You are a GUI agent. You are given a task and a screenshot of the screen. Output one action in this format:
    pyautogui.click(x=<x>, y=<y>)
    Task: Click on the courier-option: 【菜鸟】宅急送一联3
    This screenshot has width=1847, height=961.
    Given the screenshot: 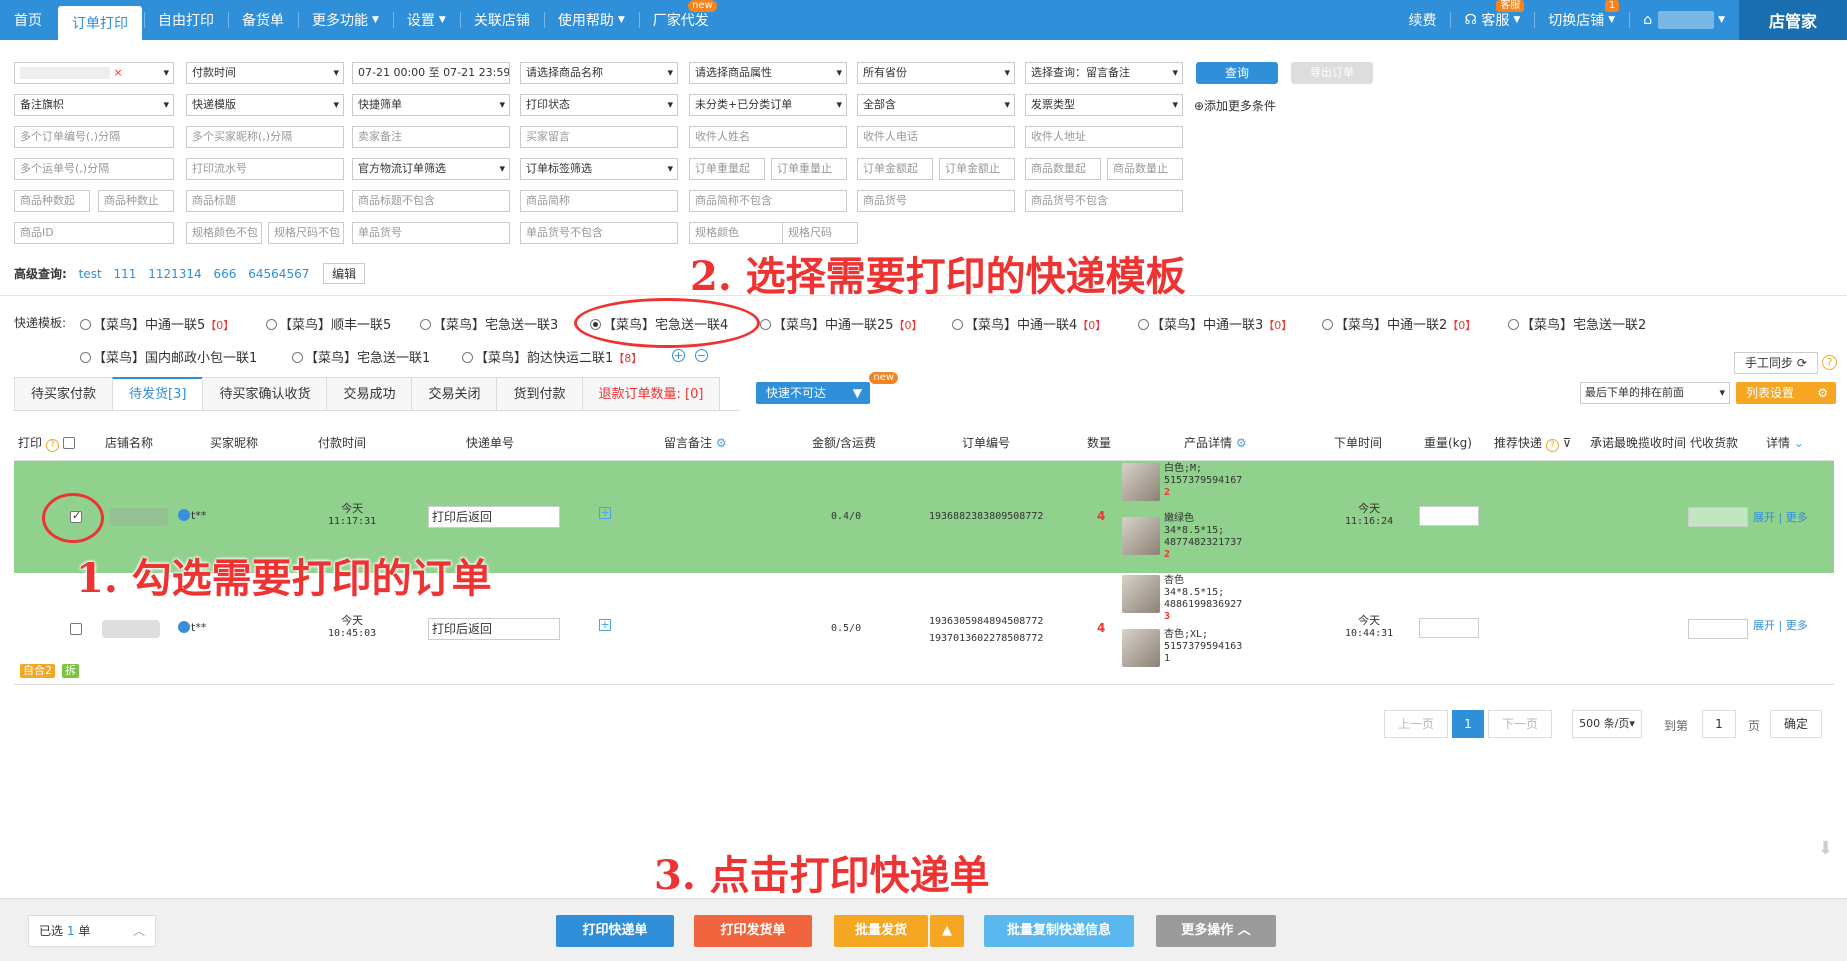 What is the action you would take?
    pyautogui.click(x=489, y=323)
    